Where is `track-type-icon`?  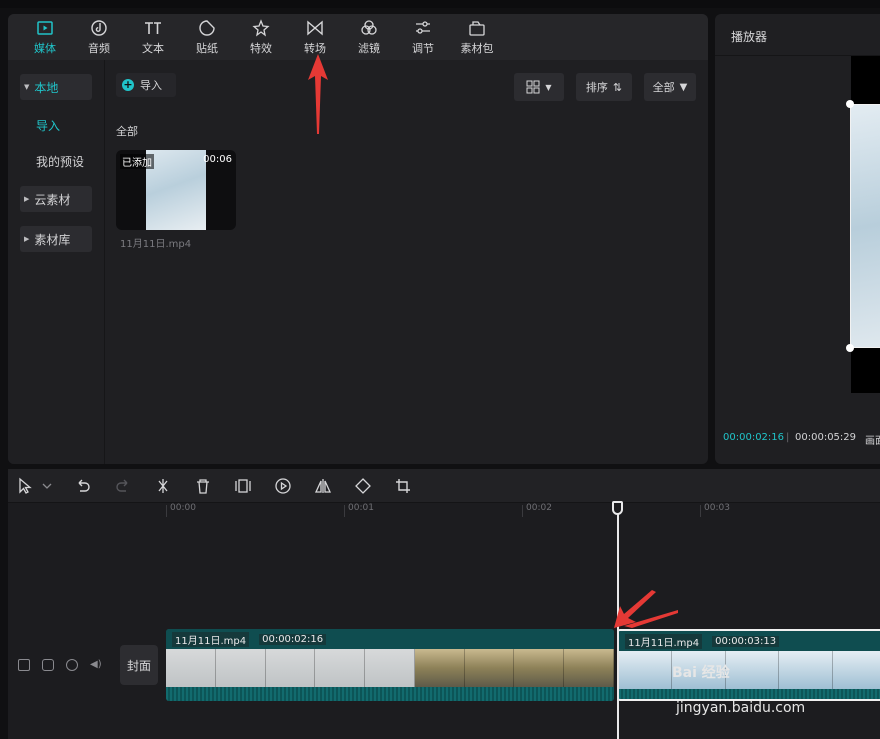 track-type-icon is located at coordinates (24, 665).